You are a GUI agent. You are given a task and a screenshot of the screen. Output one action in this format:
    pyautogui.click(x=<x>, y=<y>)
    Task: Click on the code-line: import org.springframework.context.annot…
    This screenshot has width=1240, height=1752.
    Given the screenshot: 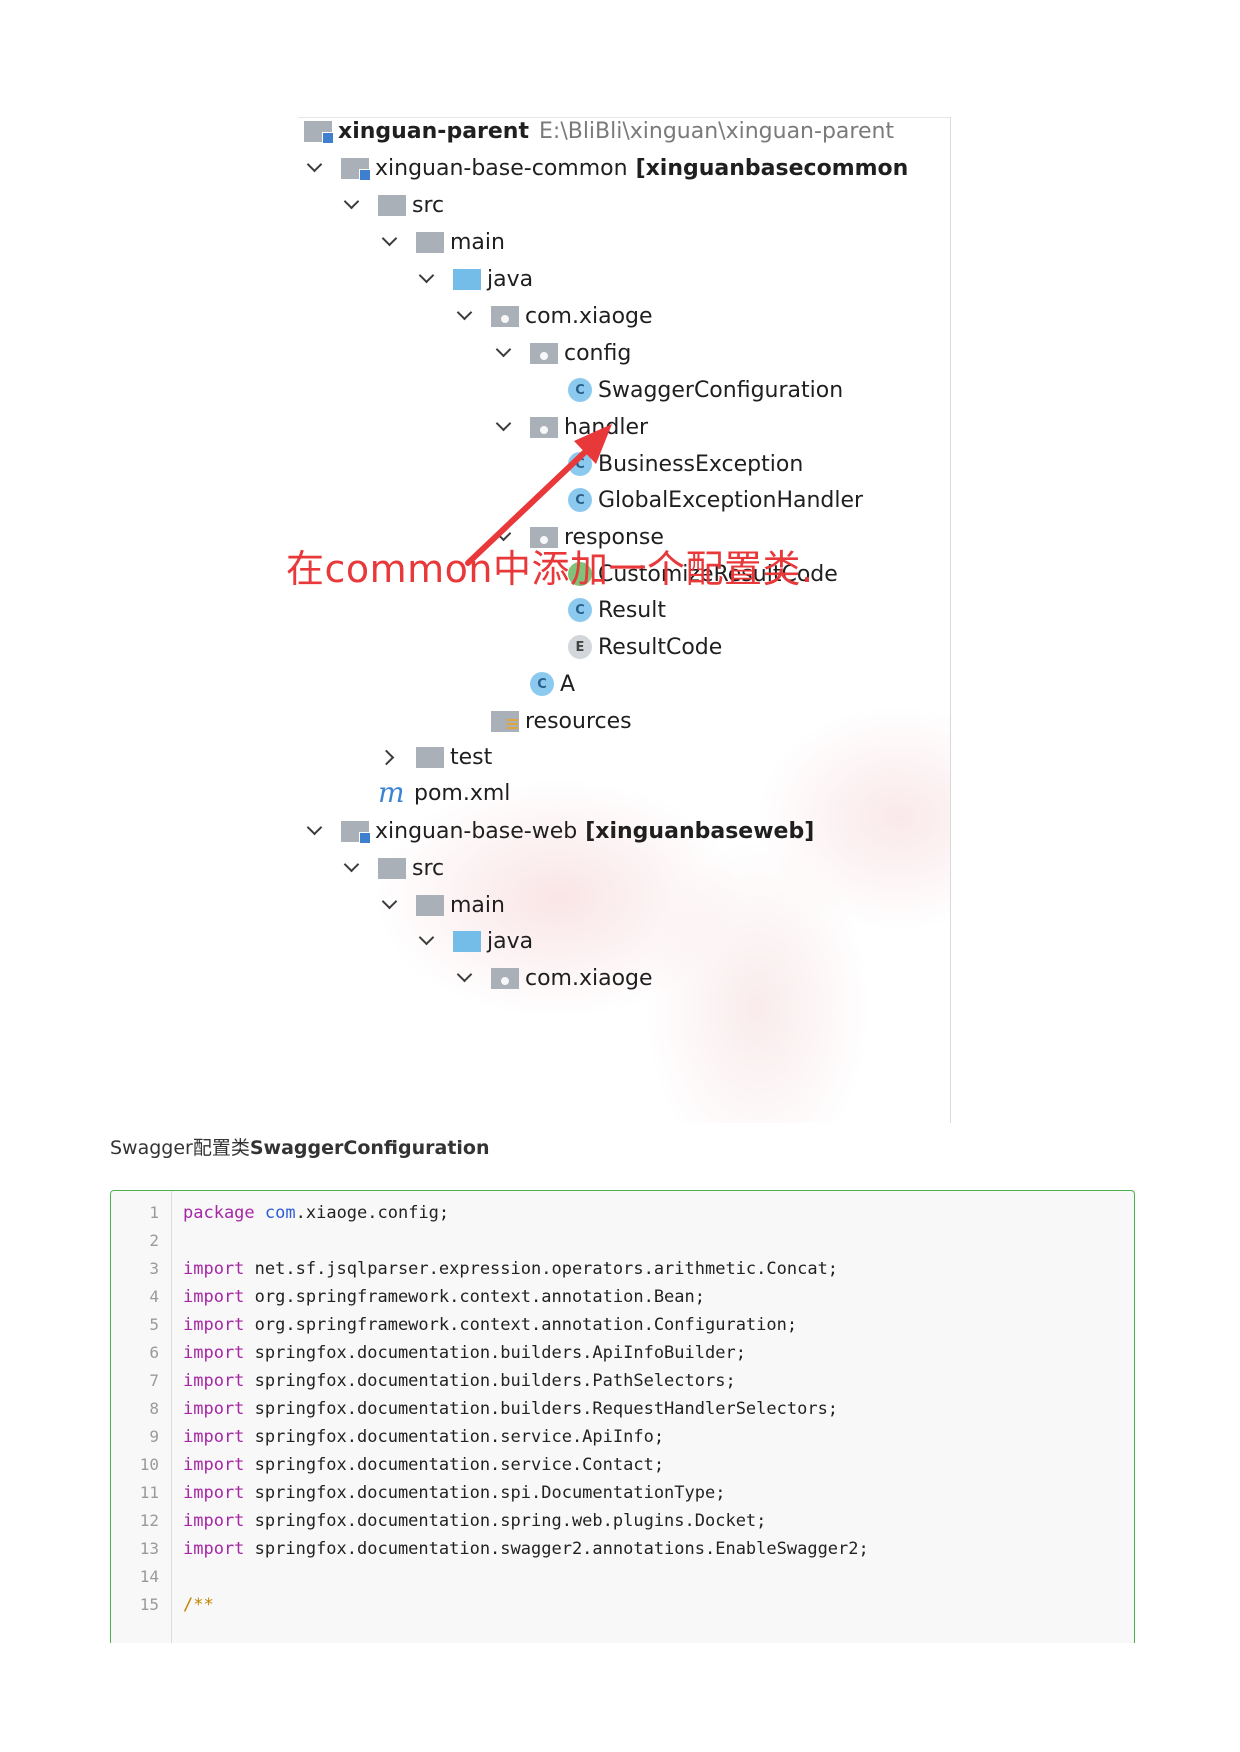 What is the action you would take?
    pyautogui.click(x=490, y=1325)
    